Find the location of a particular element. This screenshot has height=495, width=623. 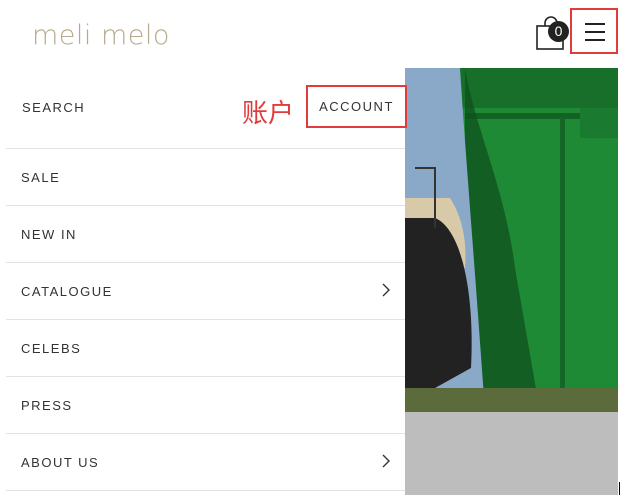

account-link: ACCOUNT is located at coordinates (356, 106).